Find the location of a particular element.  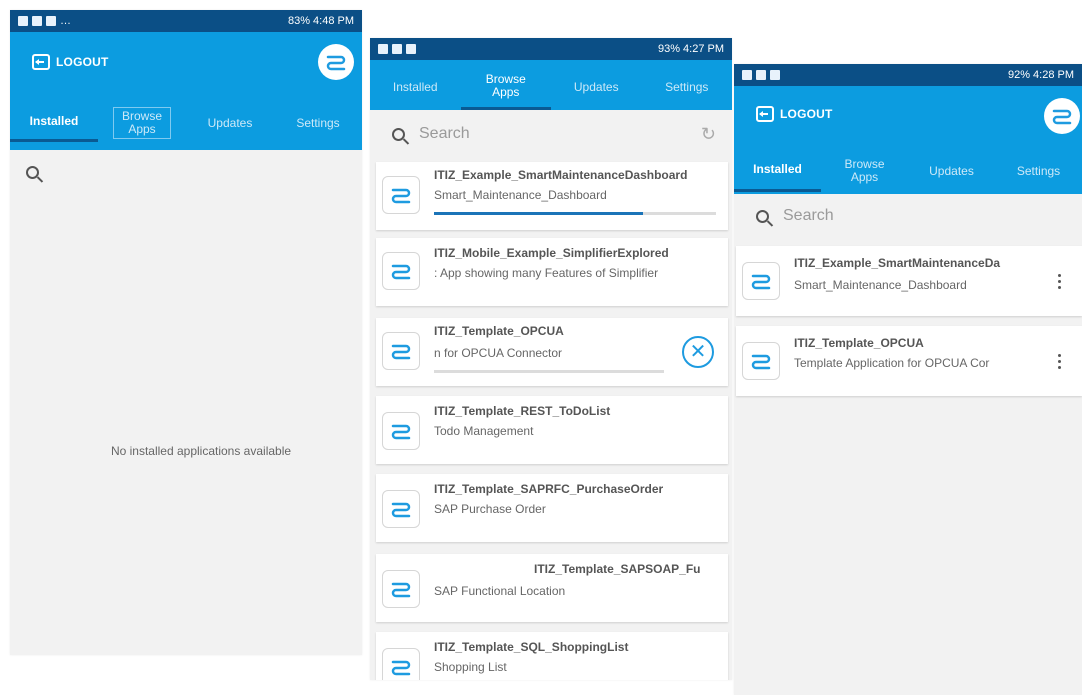

logout-icon is located at coordinates (765, 114).